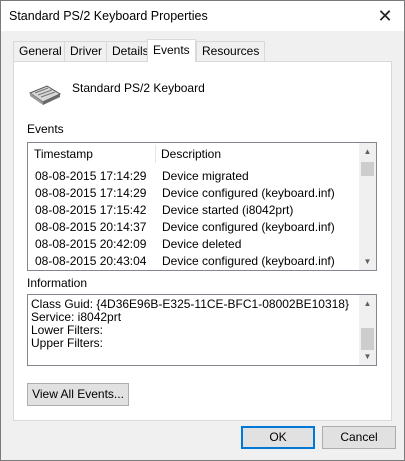  Describe the element at coordinates (138, 88) in the screenshot. I see `device-name: Standard PS/2 Keyboard` at that location.